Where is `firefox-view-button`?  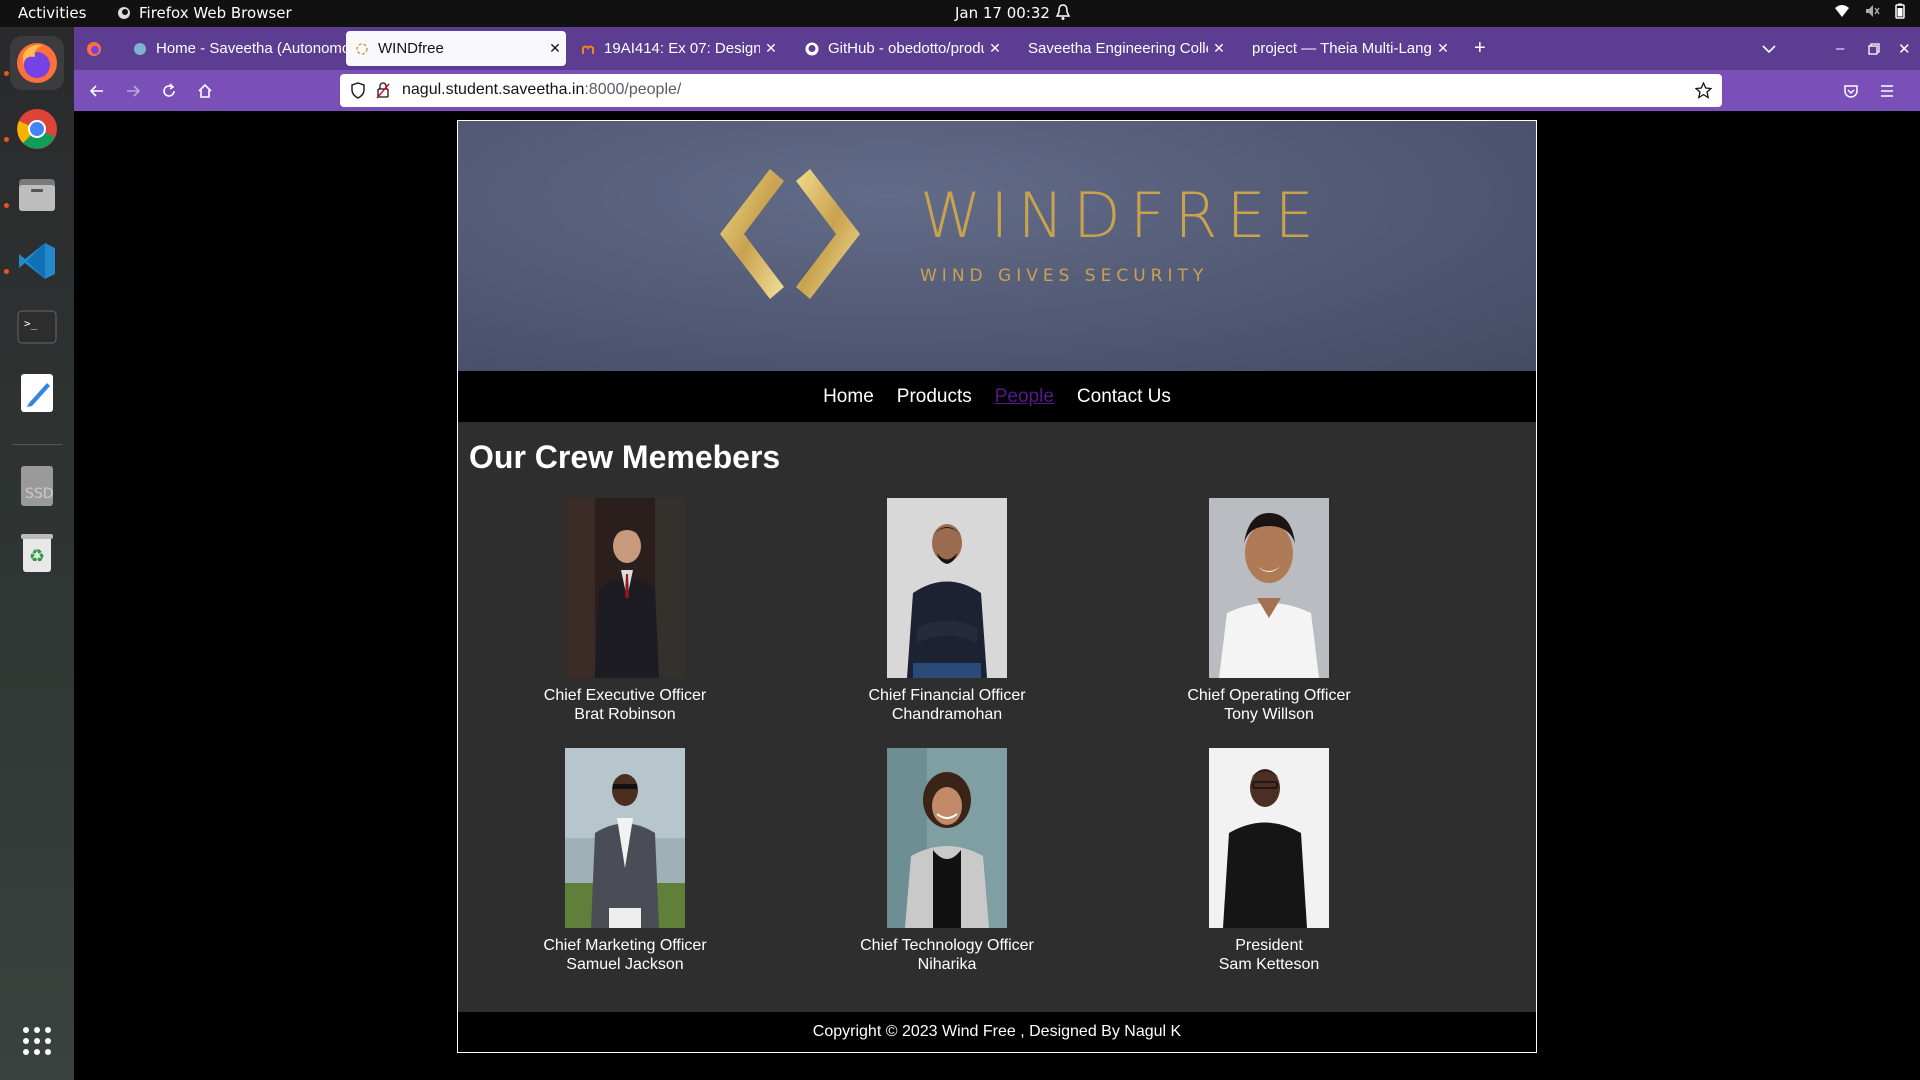
firefox-view-button is located at coordinates (94, 48).